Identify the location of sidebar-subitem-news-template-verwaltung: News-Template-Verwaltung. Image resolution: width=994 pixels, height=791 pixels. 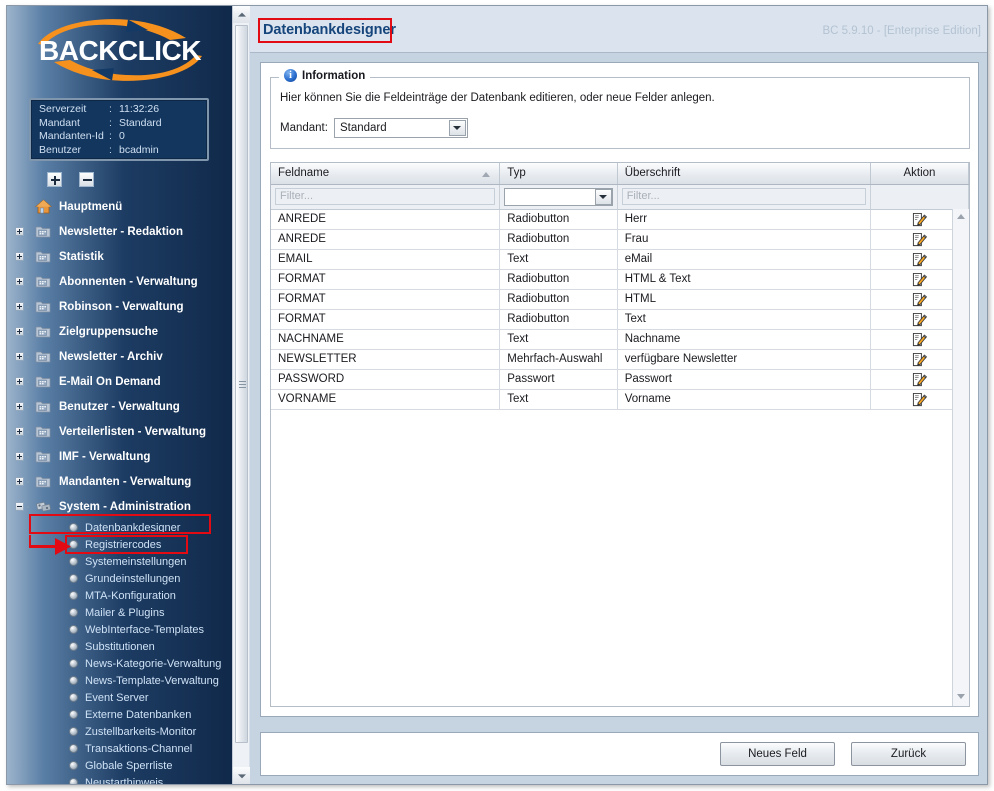
(119, 680).